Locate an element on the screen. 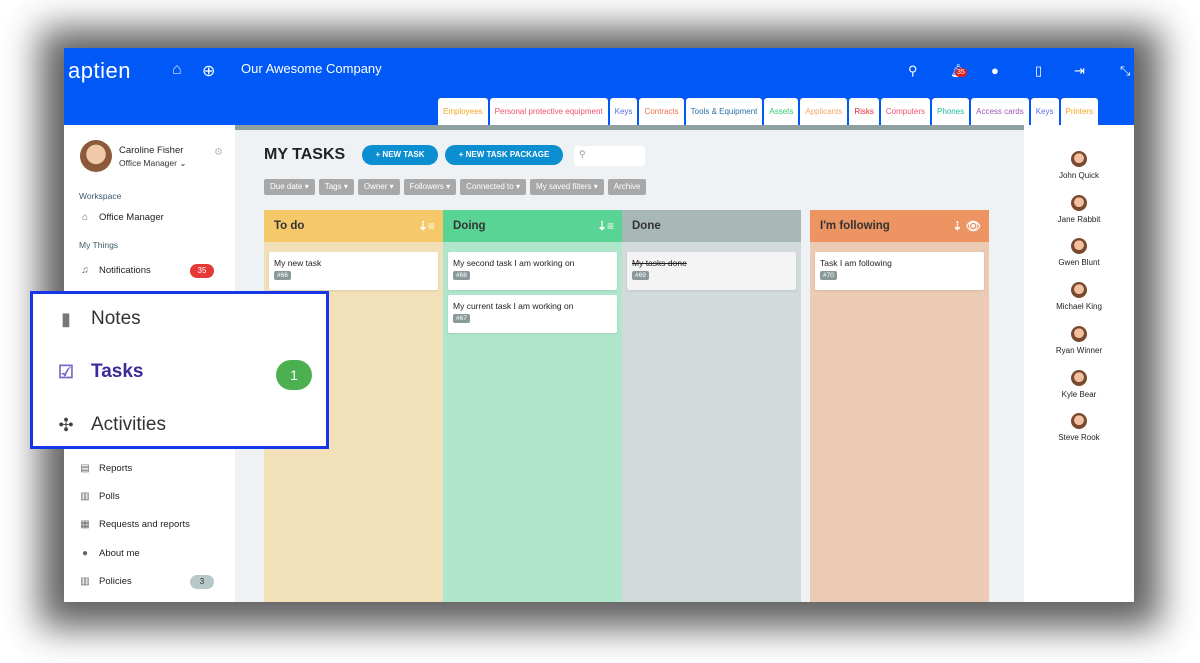  sidebar-item-polls: ▥ Polls is located at coordinates (99, 496).